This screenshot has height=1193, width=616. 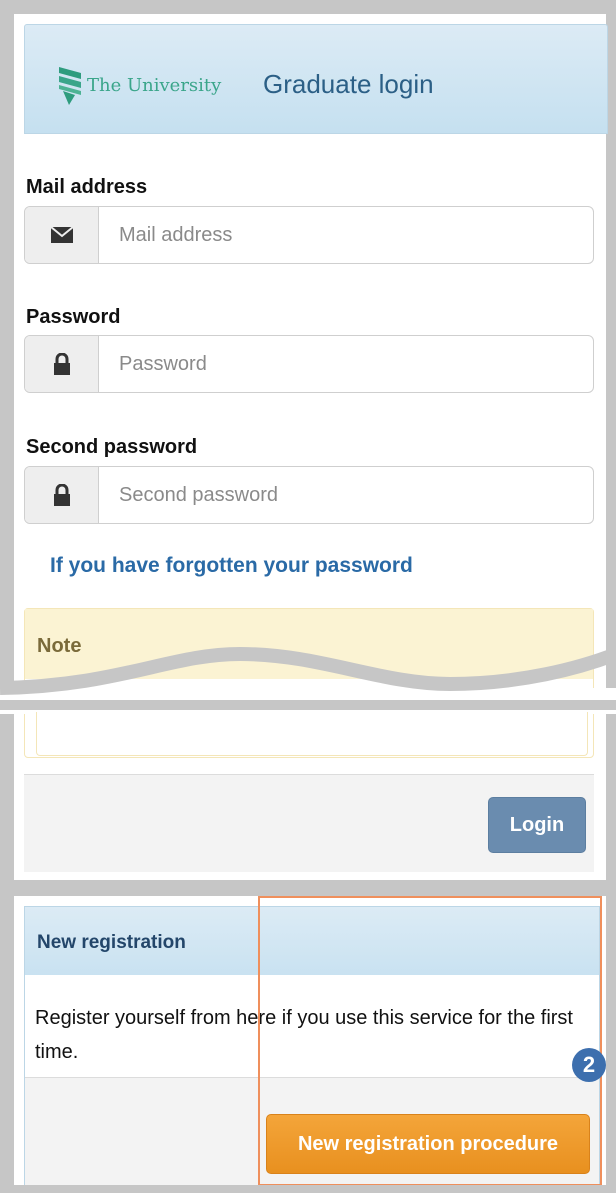 What do you see at coordinates (308, 7) in the screenshot?
I see `frame-top` at bounding box center [308, 7].